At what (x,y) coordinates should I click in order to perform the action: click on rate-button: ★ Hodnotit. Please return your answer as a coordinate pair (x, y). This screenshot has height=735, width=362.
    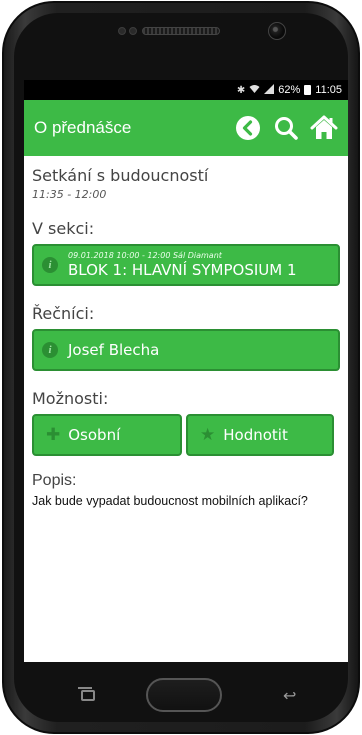
    Looking at the image, I should click on (260, 435).